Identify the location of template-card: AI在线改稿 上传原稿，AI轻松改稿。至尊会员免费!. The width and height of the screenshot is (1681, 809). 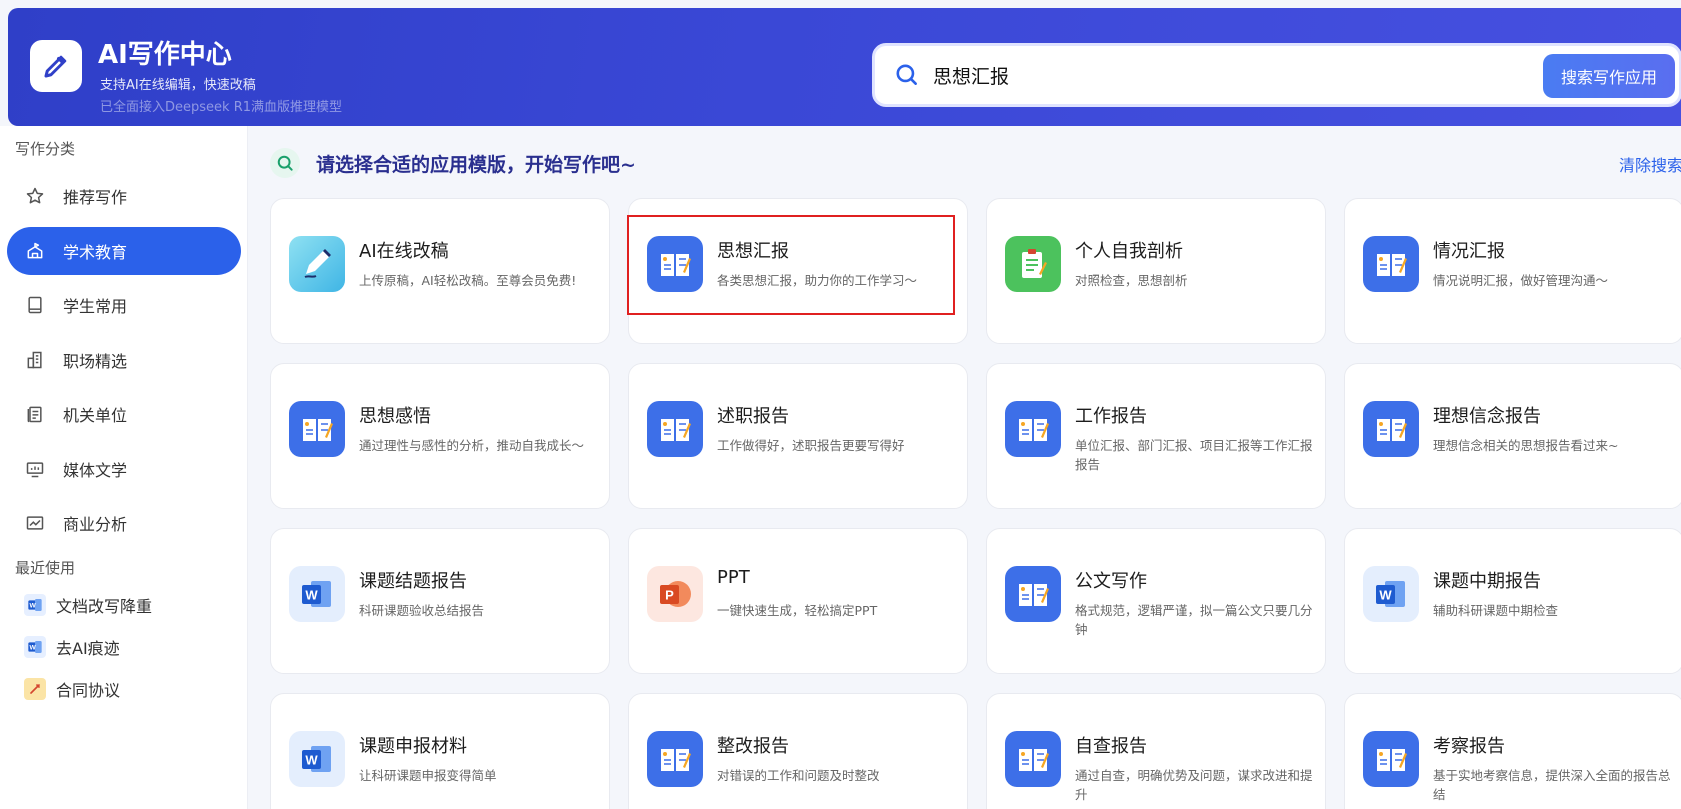
(440, 271).